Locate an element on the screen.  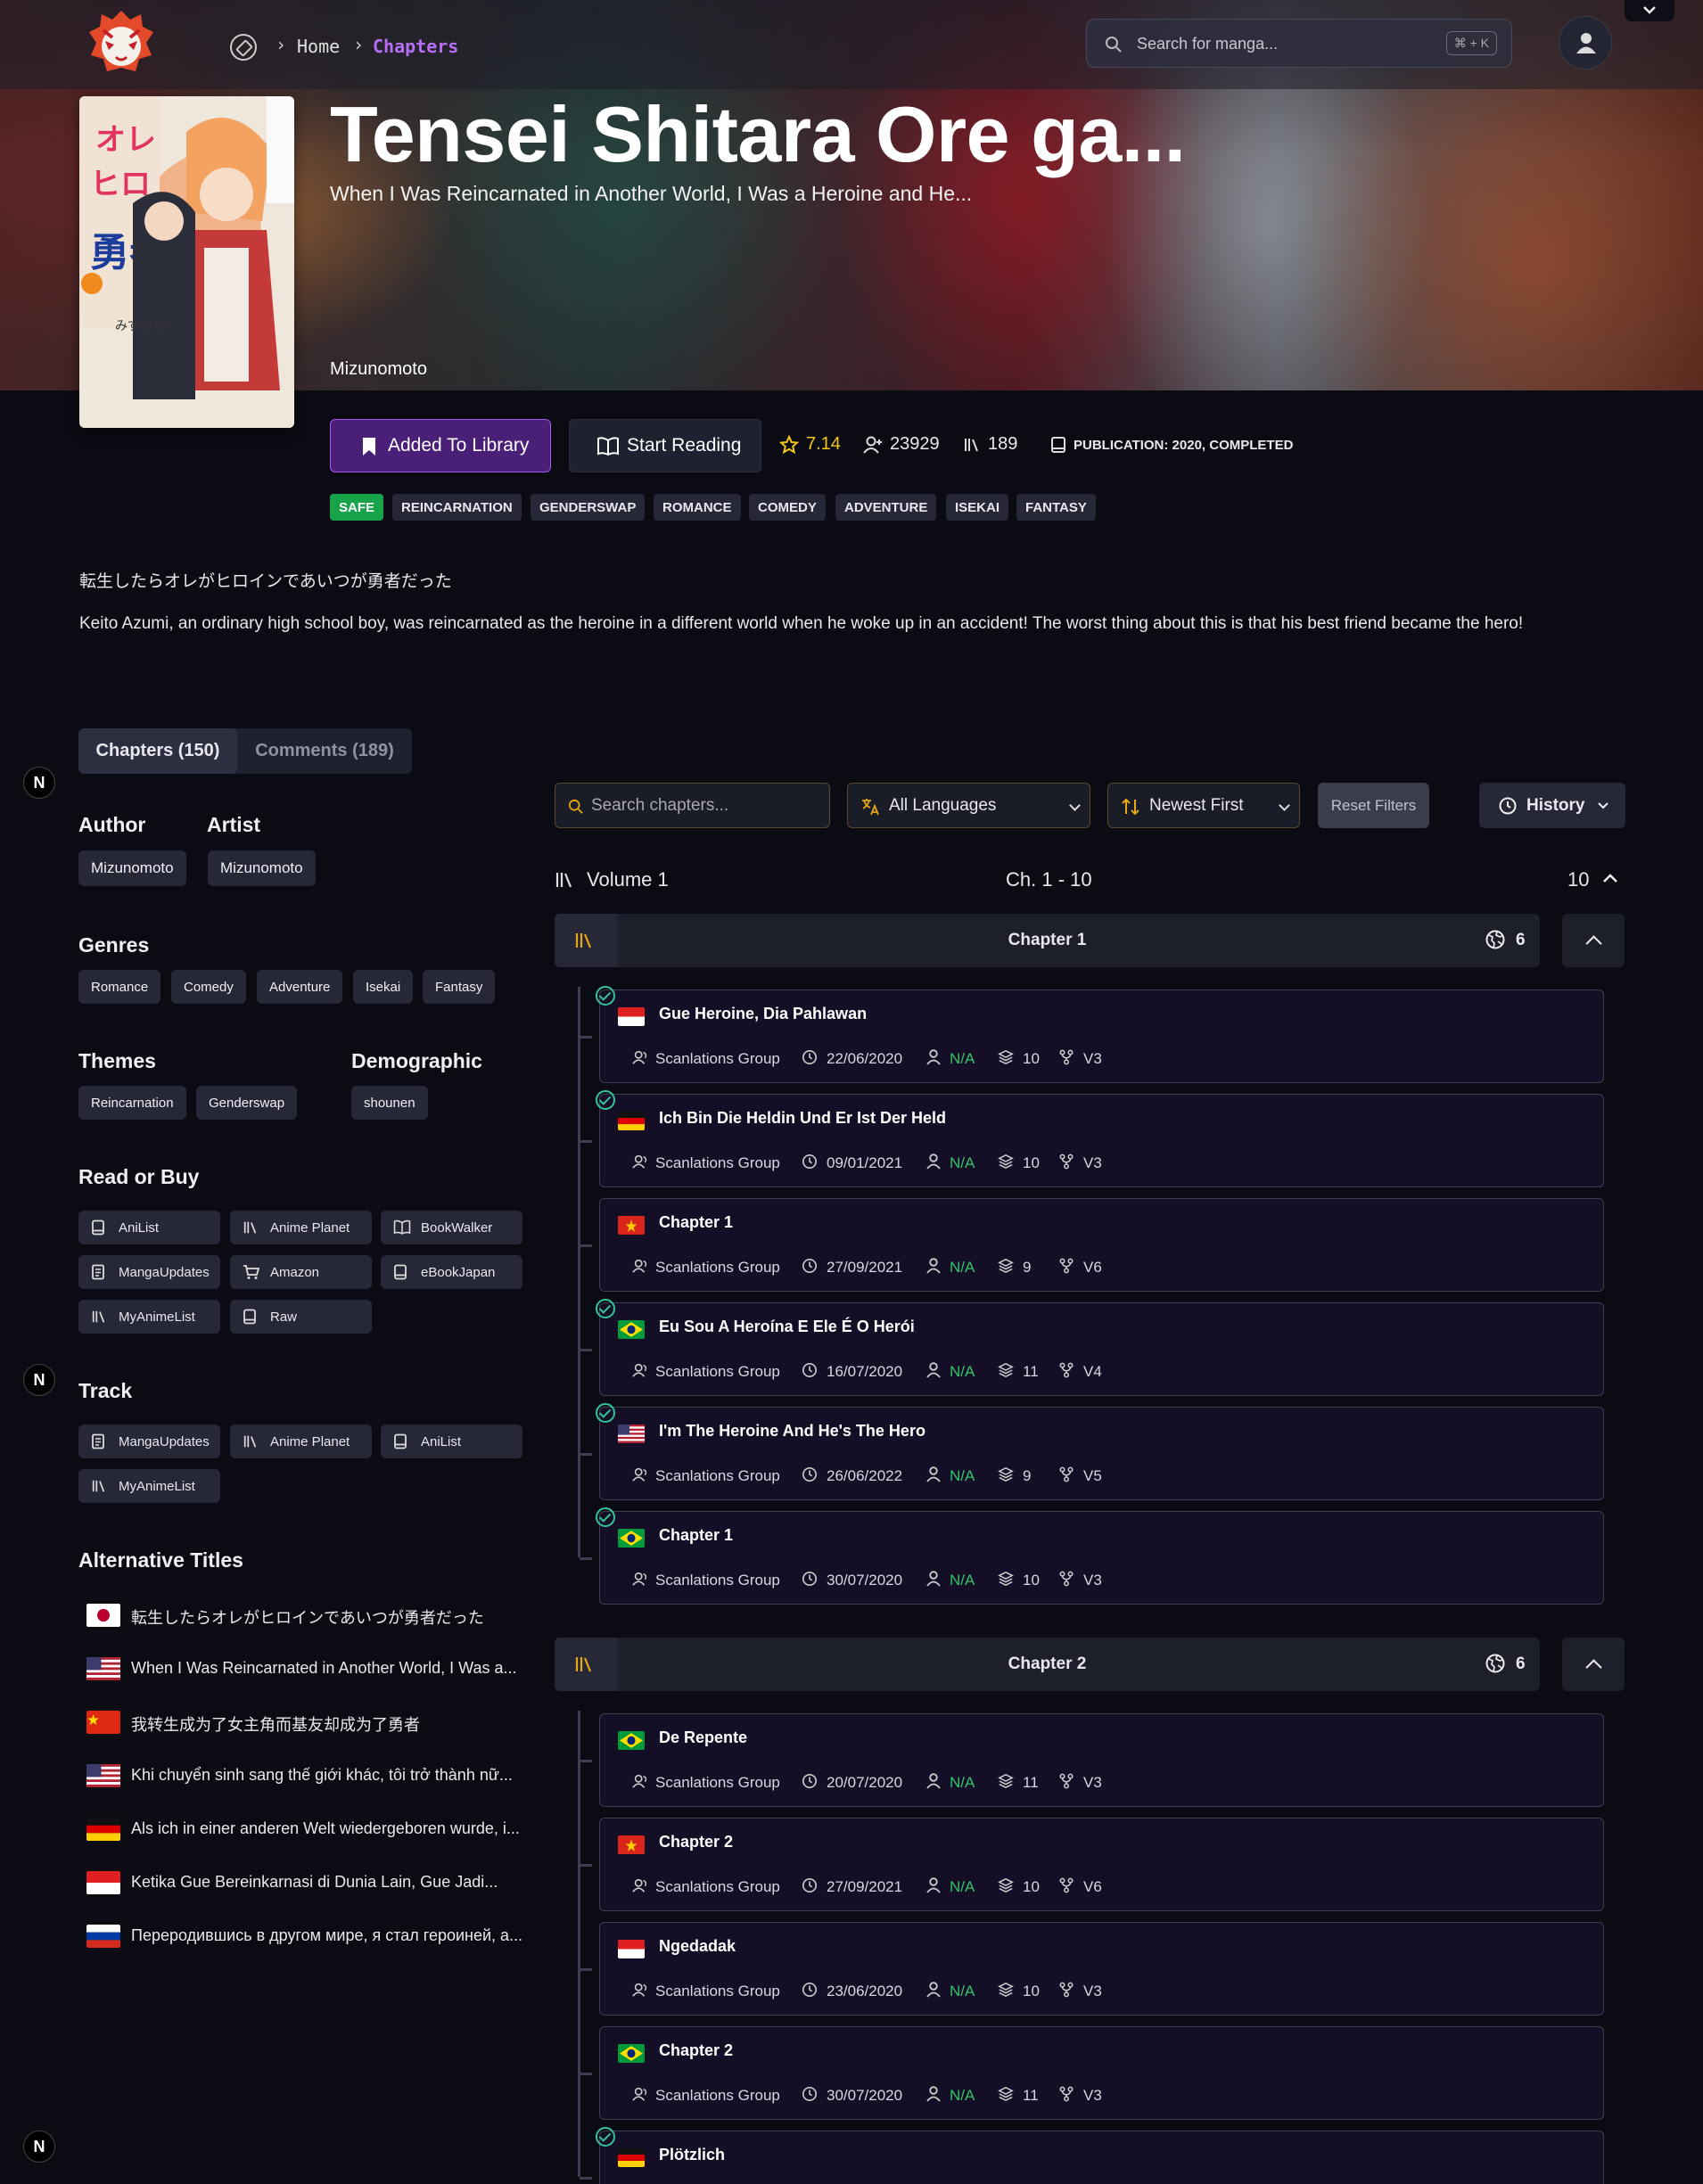
track-link-anilist: AniList is located at coordinates (451, 1441).